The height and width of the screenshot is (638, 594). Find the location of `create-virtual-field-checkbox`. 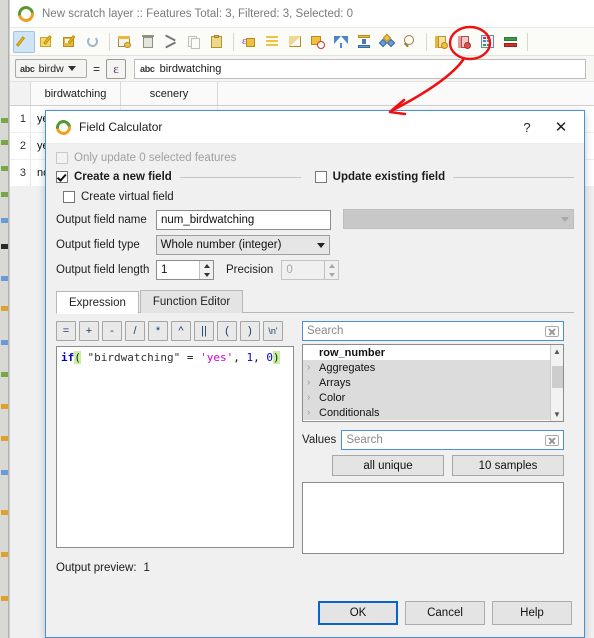

create-virtual-field-checkbox is located at coordinates (69, 197).